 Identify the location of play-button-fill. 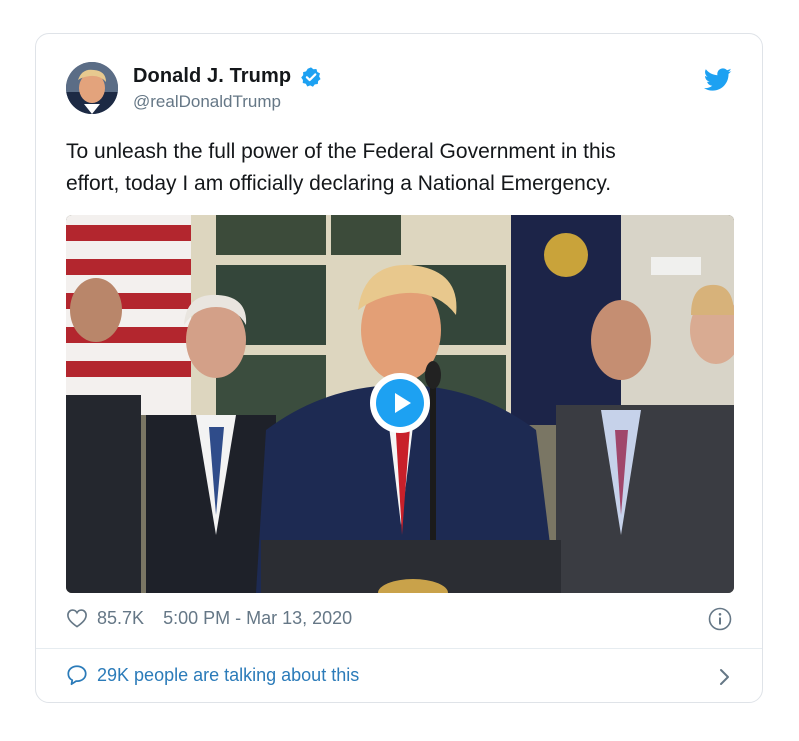
(400, 403).